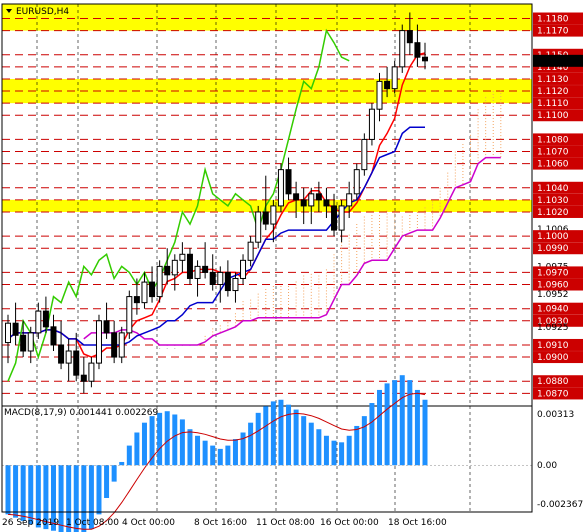 The height and width of the screenshot is (532, 587). What do you see at coordinates (553, 116) in the screenshot?
I see `price-label: 1.1100` at bounding box center [553, 116].